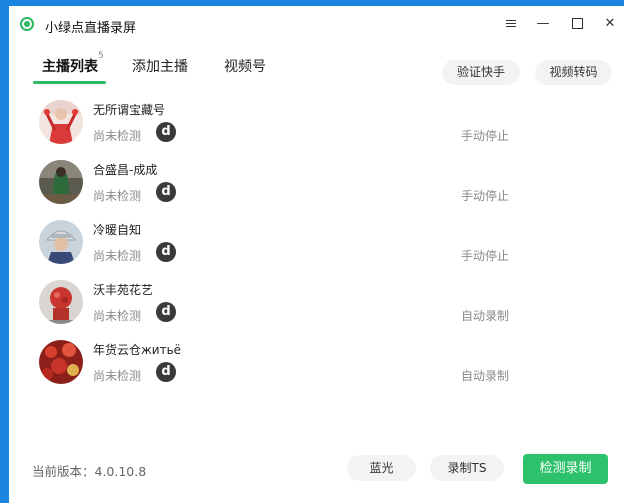 This screenshot has height=503, width=624. I want to click on title-bar: 小绿点直播录屏 — ✕, so click(316, 24).